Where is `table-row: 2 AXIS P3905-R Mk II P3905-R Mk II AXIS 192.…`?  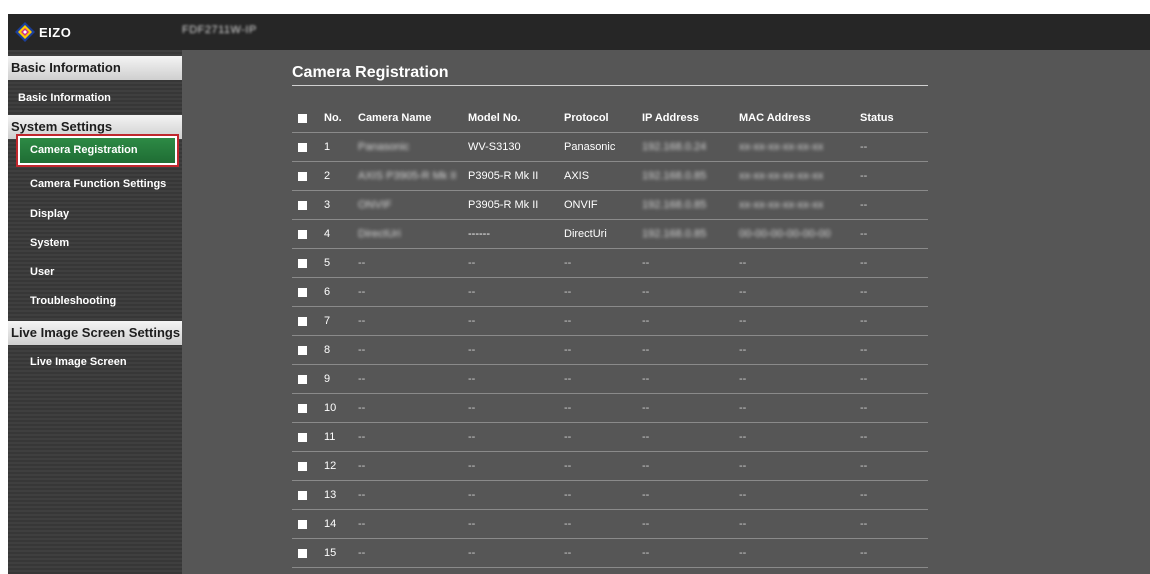
table-row: 2 AXIS P3905-R Mk II P3905-R Mk II AXIS 192.… is located at coordinates (610, 176).